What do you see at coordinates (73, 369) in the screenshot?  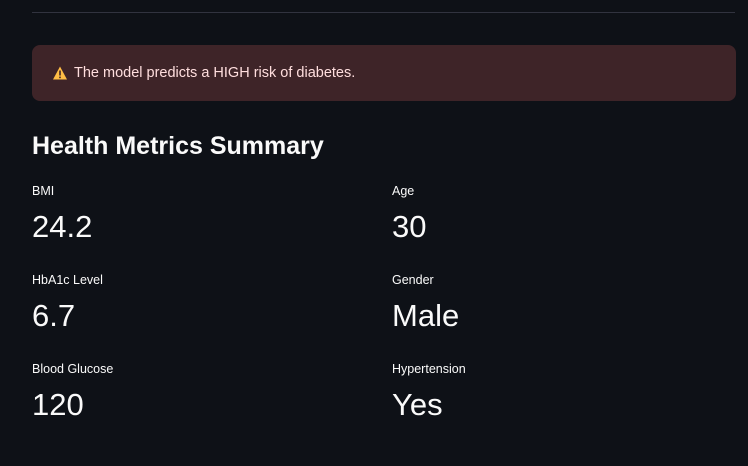 I see `metric-label: Blood Glucose` at bounding box center [73, 369].